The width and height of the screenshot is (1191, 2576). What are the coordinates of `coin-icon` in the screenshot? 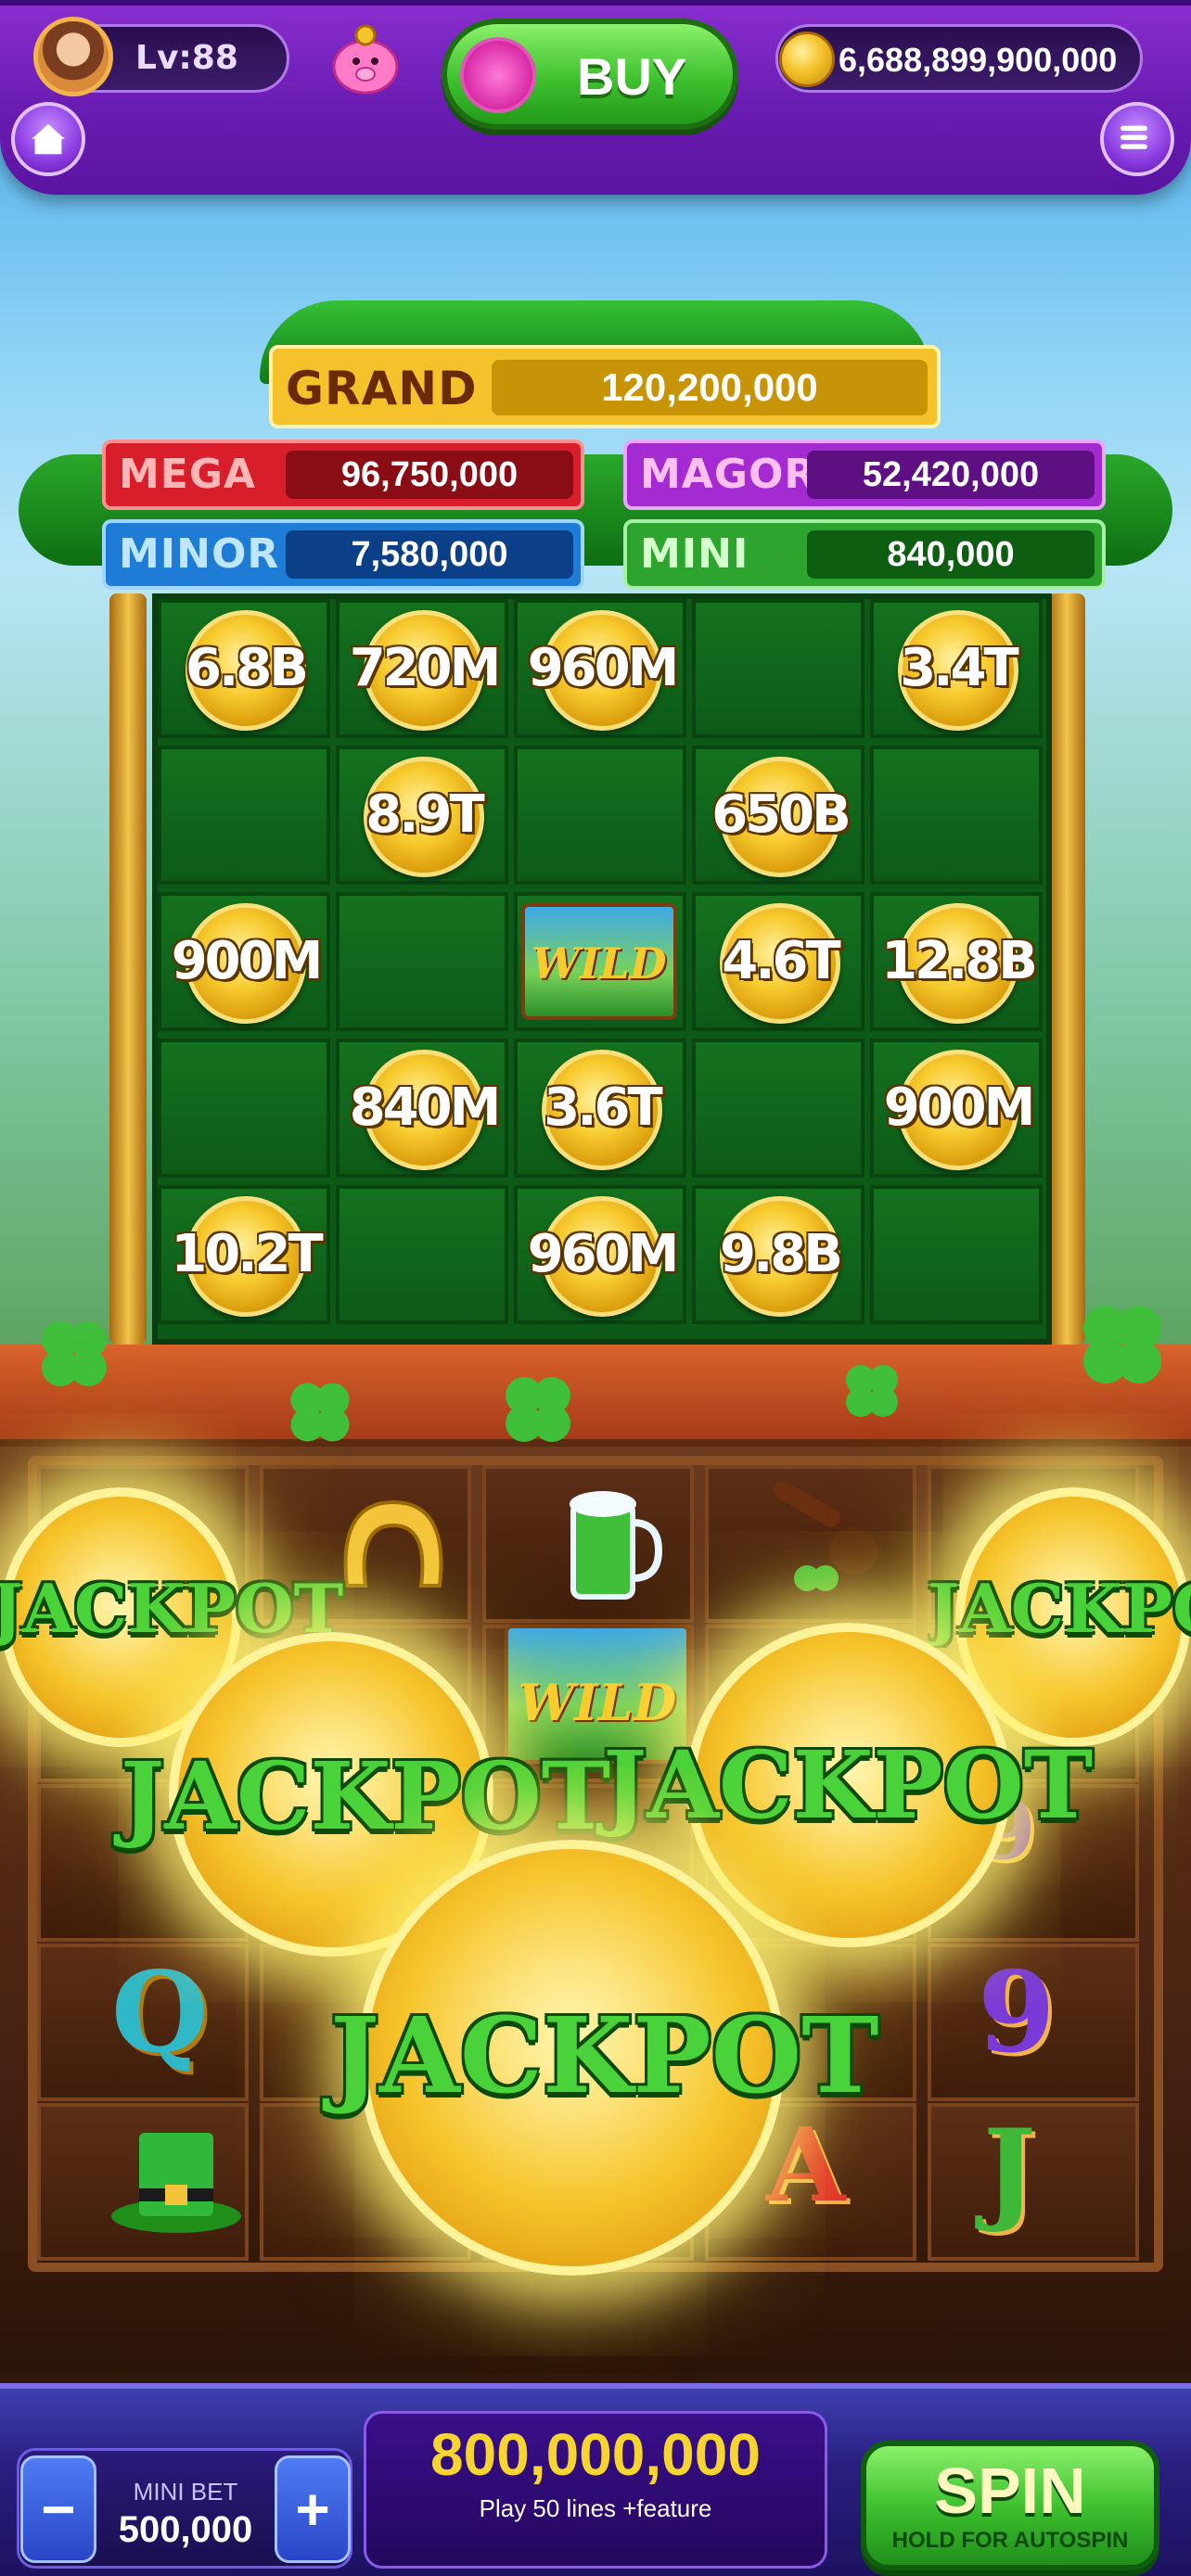 It's located at (807, 59).